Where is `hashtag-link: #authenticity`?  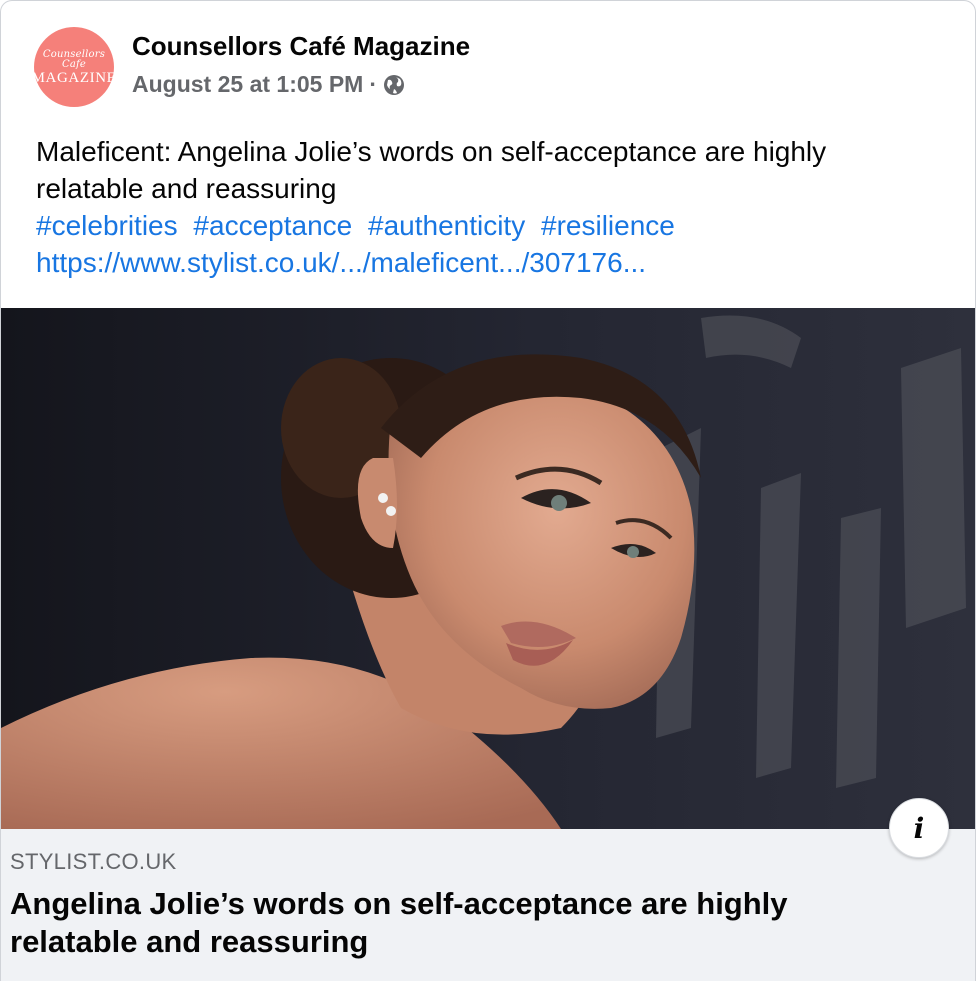 hashtag-link: #authenticity is located at coordinates (446, 225).